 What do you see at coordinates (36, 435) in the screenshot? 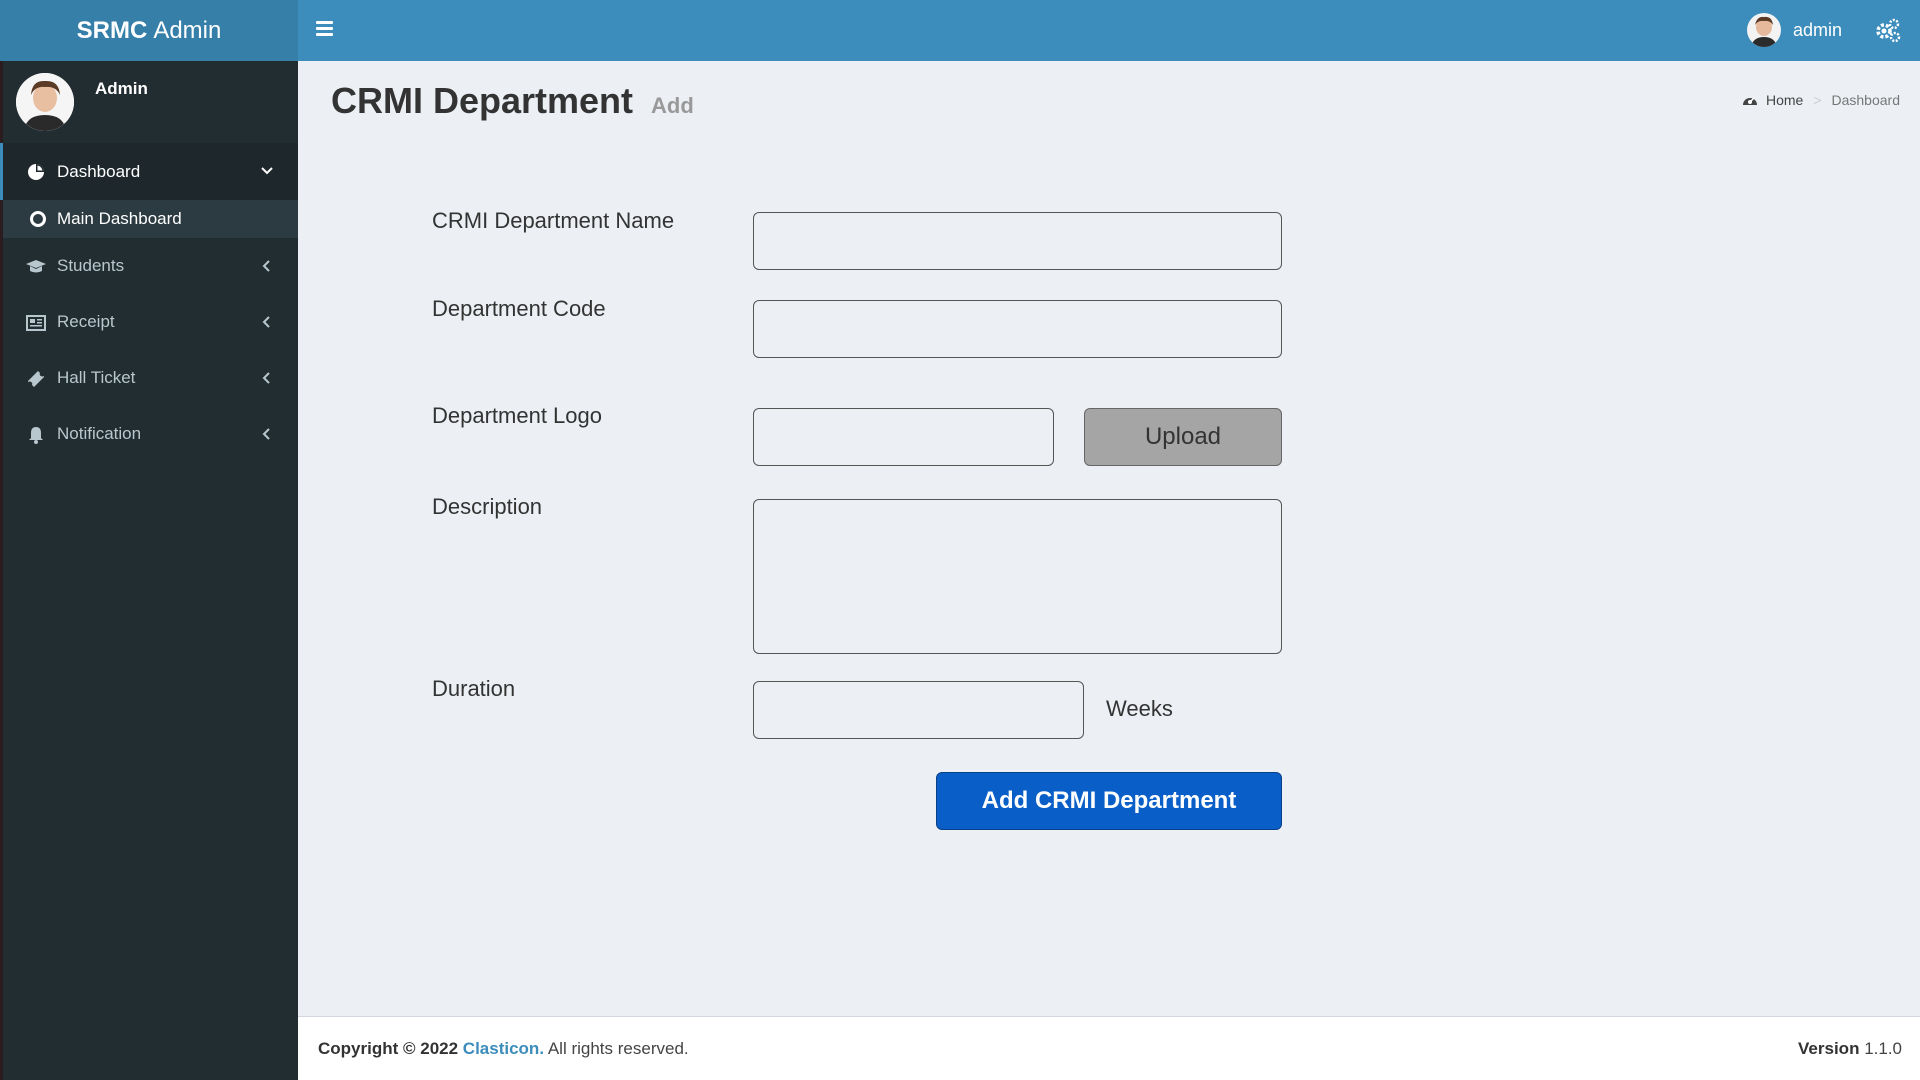
I see `bell-icon` at bounding box center [36, 435].